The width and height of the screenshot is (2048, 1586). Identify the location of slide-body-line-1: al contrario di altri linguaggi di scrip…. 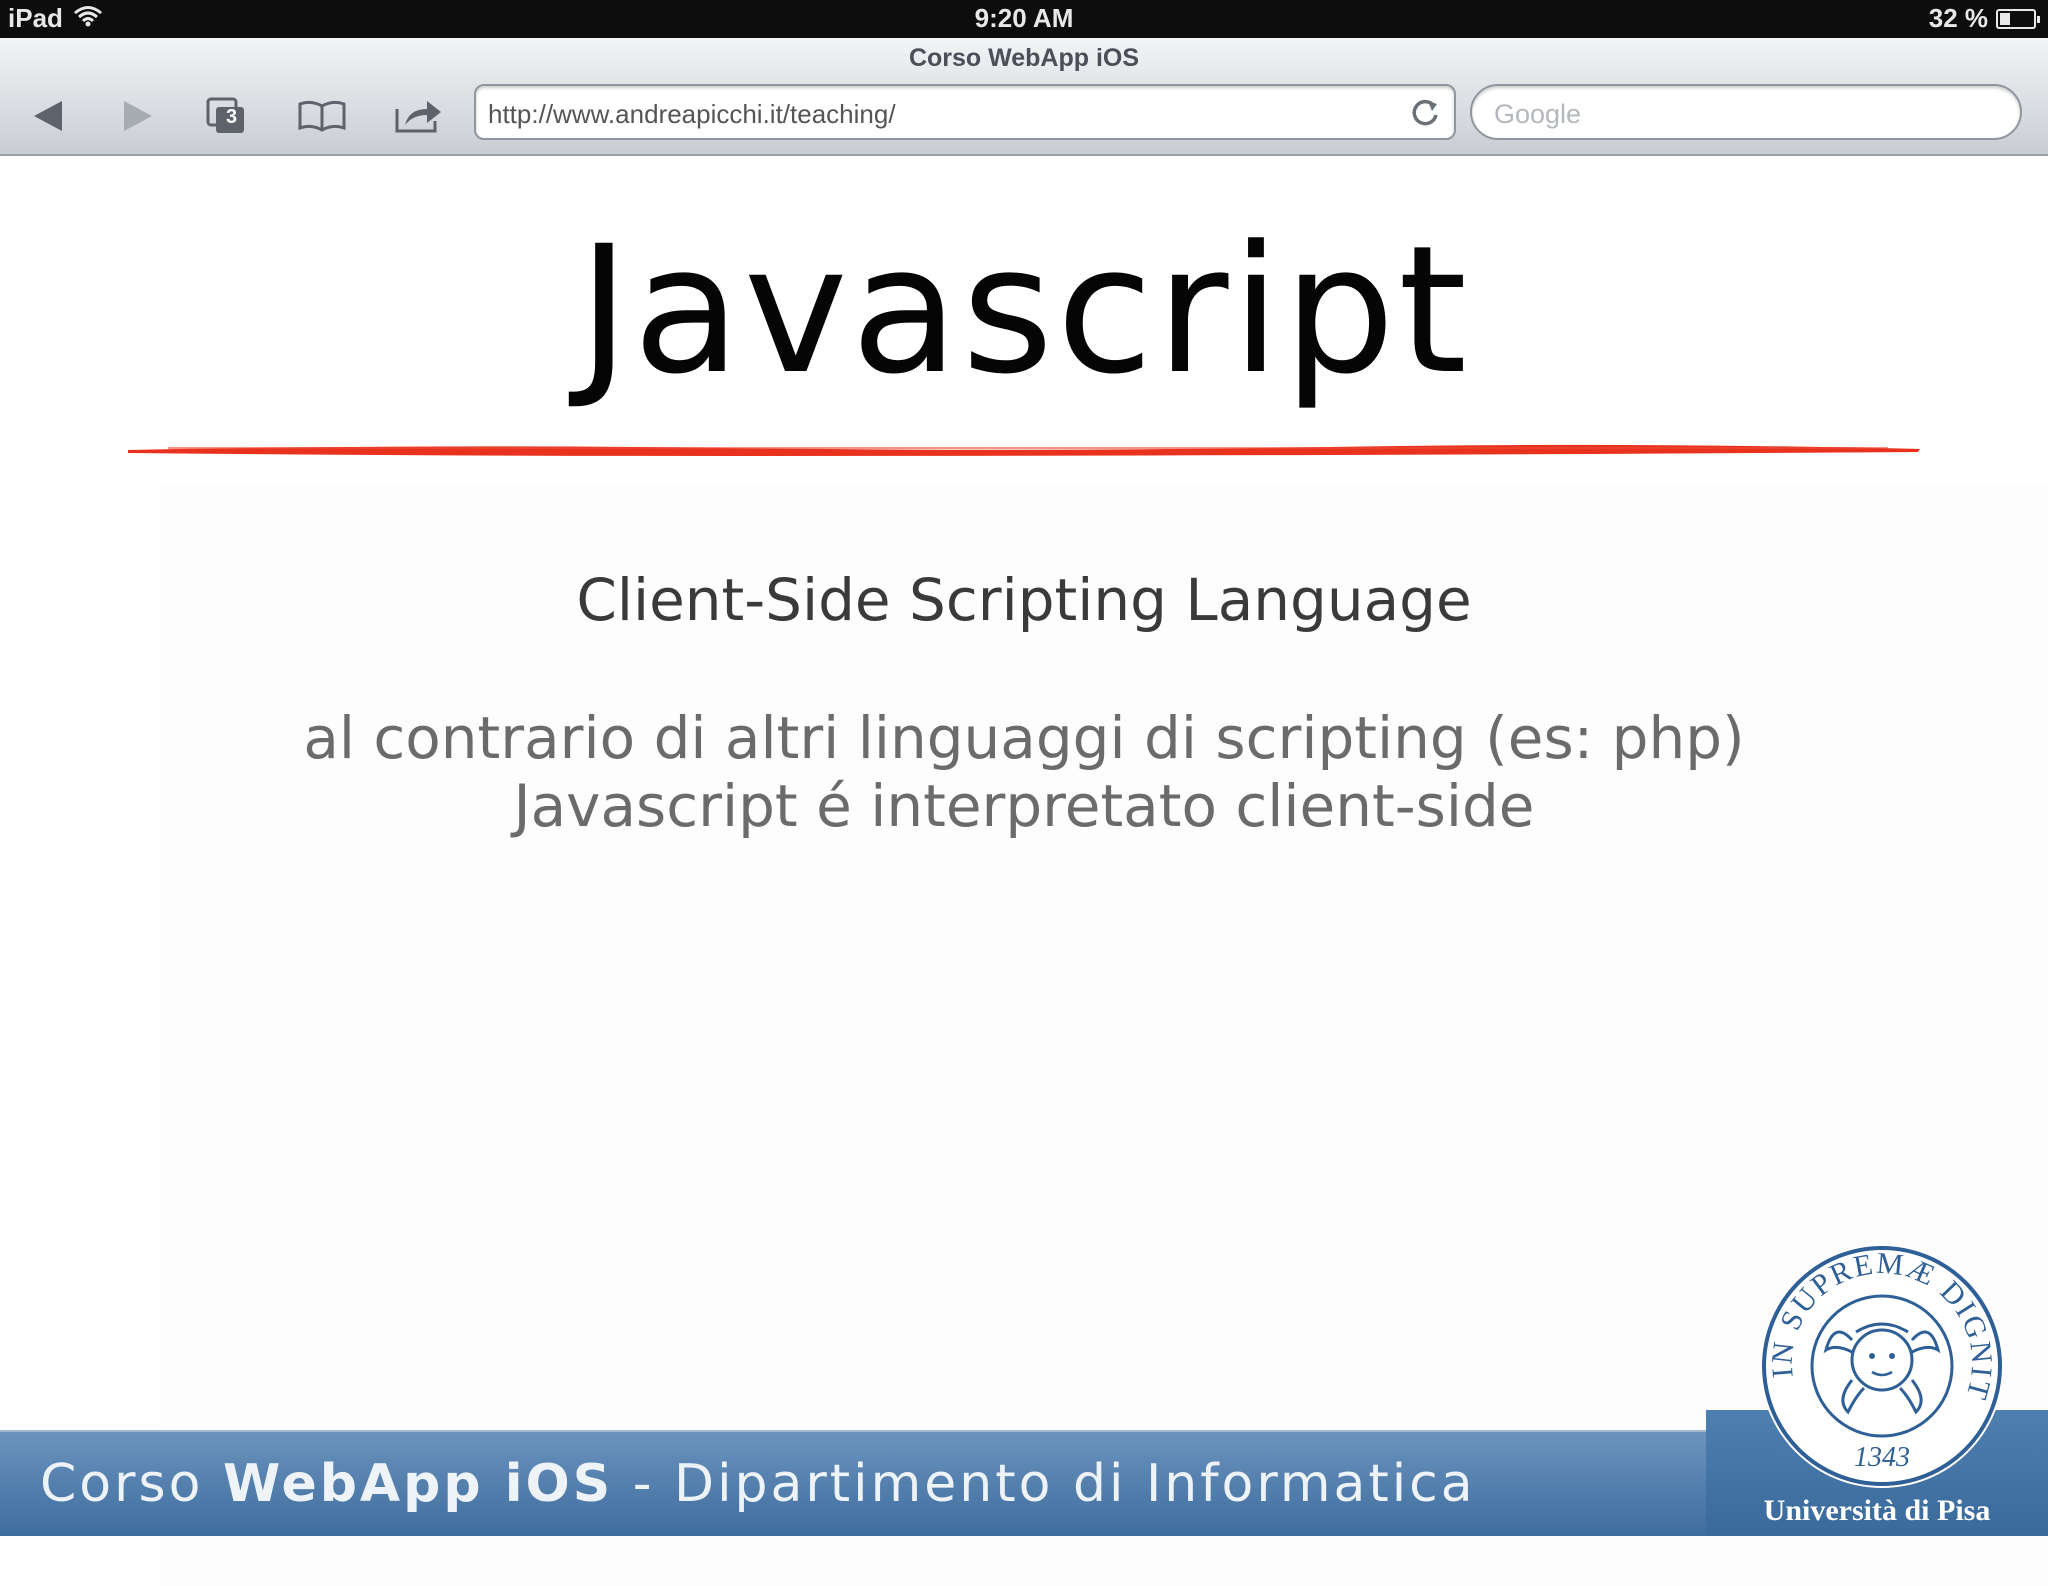
(1024, 738).